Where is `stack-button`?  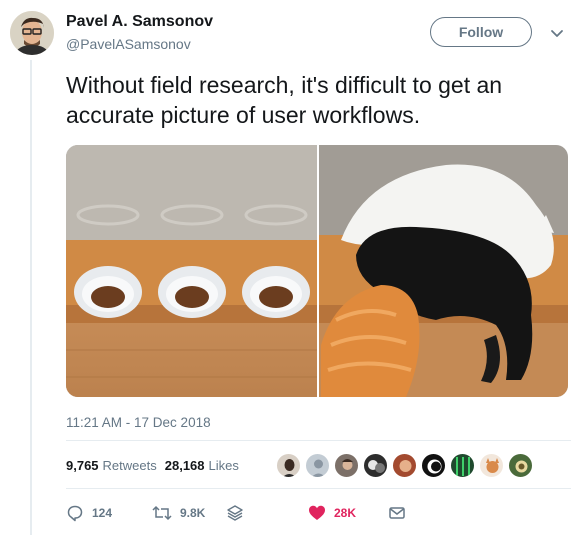 stack-button is located at coordinates (239, 513).